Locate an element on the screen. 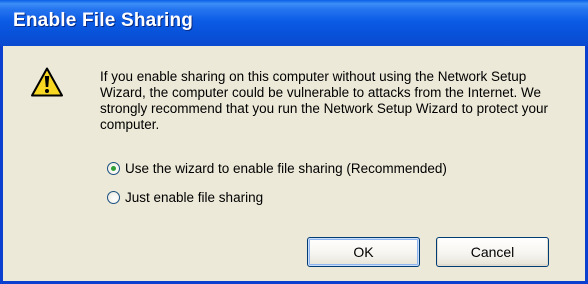 The width and height of the screenshot is (588, 284). use-wizard-radio-button is located at coordinates (113, 168).